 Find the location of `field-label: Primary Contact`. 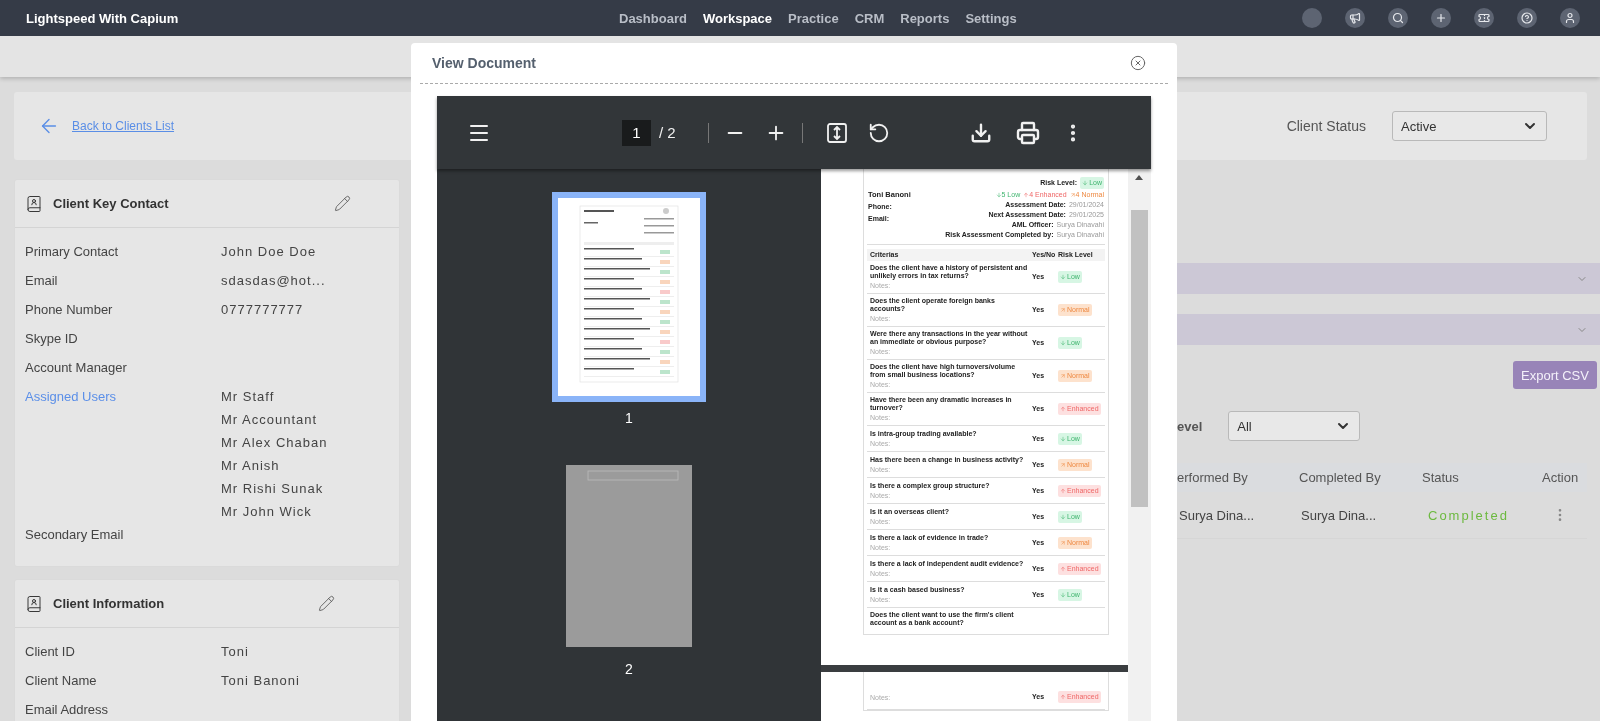

field-label: Primary Contact is located at coordinates (72, 251).